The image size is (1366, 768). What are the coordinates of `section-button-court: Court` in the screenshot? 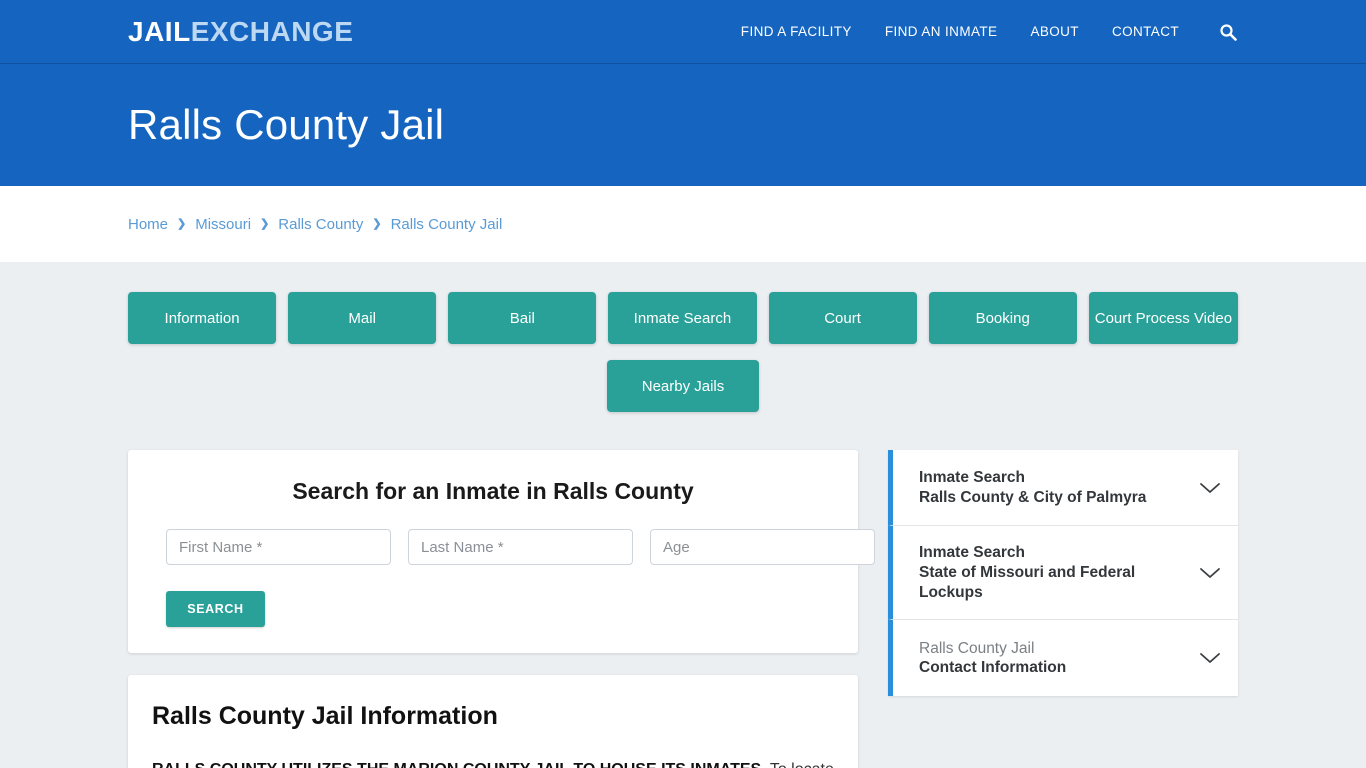 It's located at (842, 318).